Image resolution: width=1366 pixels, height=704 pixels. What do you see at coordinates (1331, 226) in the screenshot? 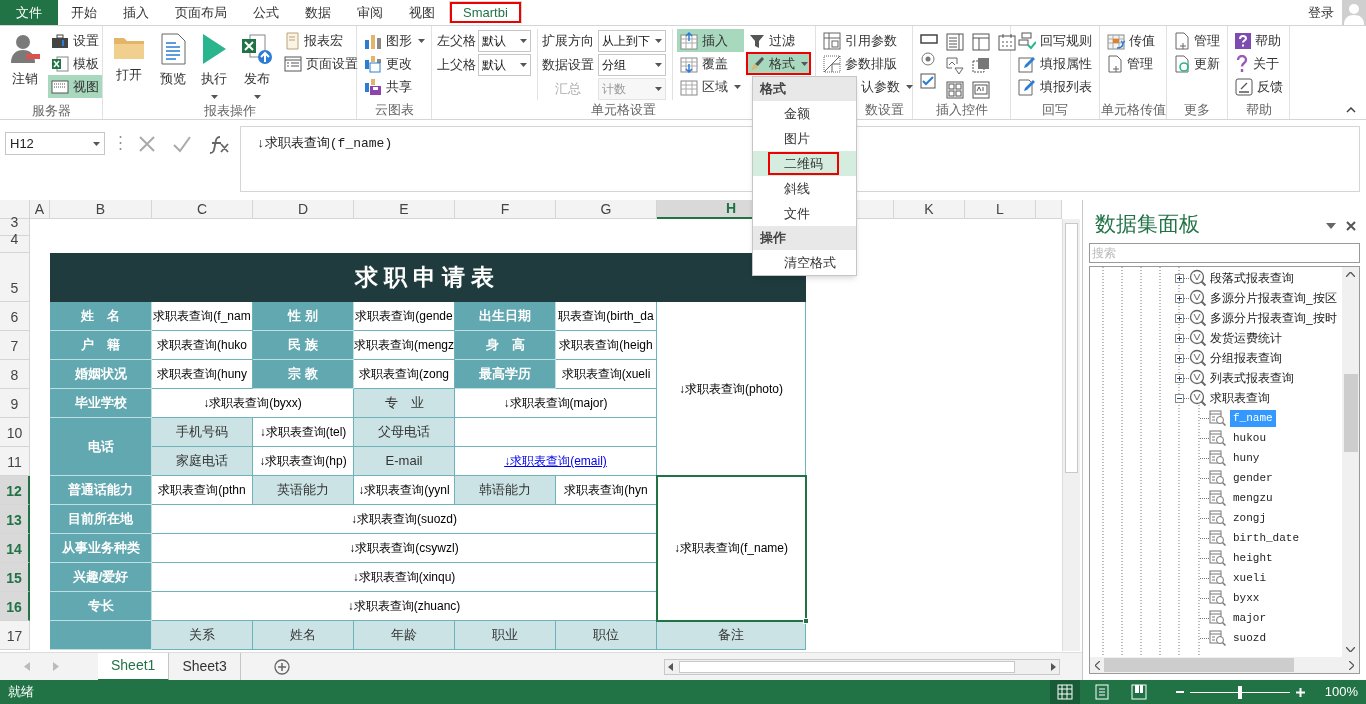
I see `dropdown-icon` at bounding box center [1331, 226].